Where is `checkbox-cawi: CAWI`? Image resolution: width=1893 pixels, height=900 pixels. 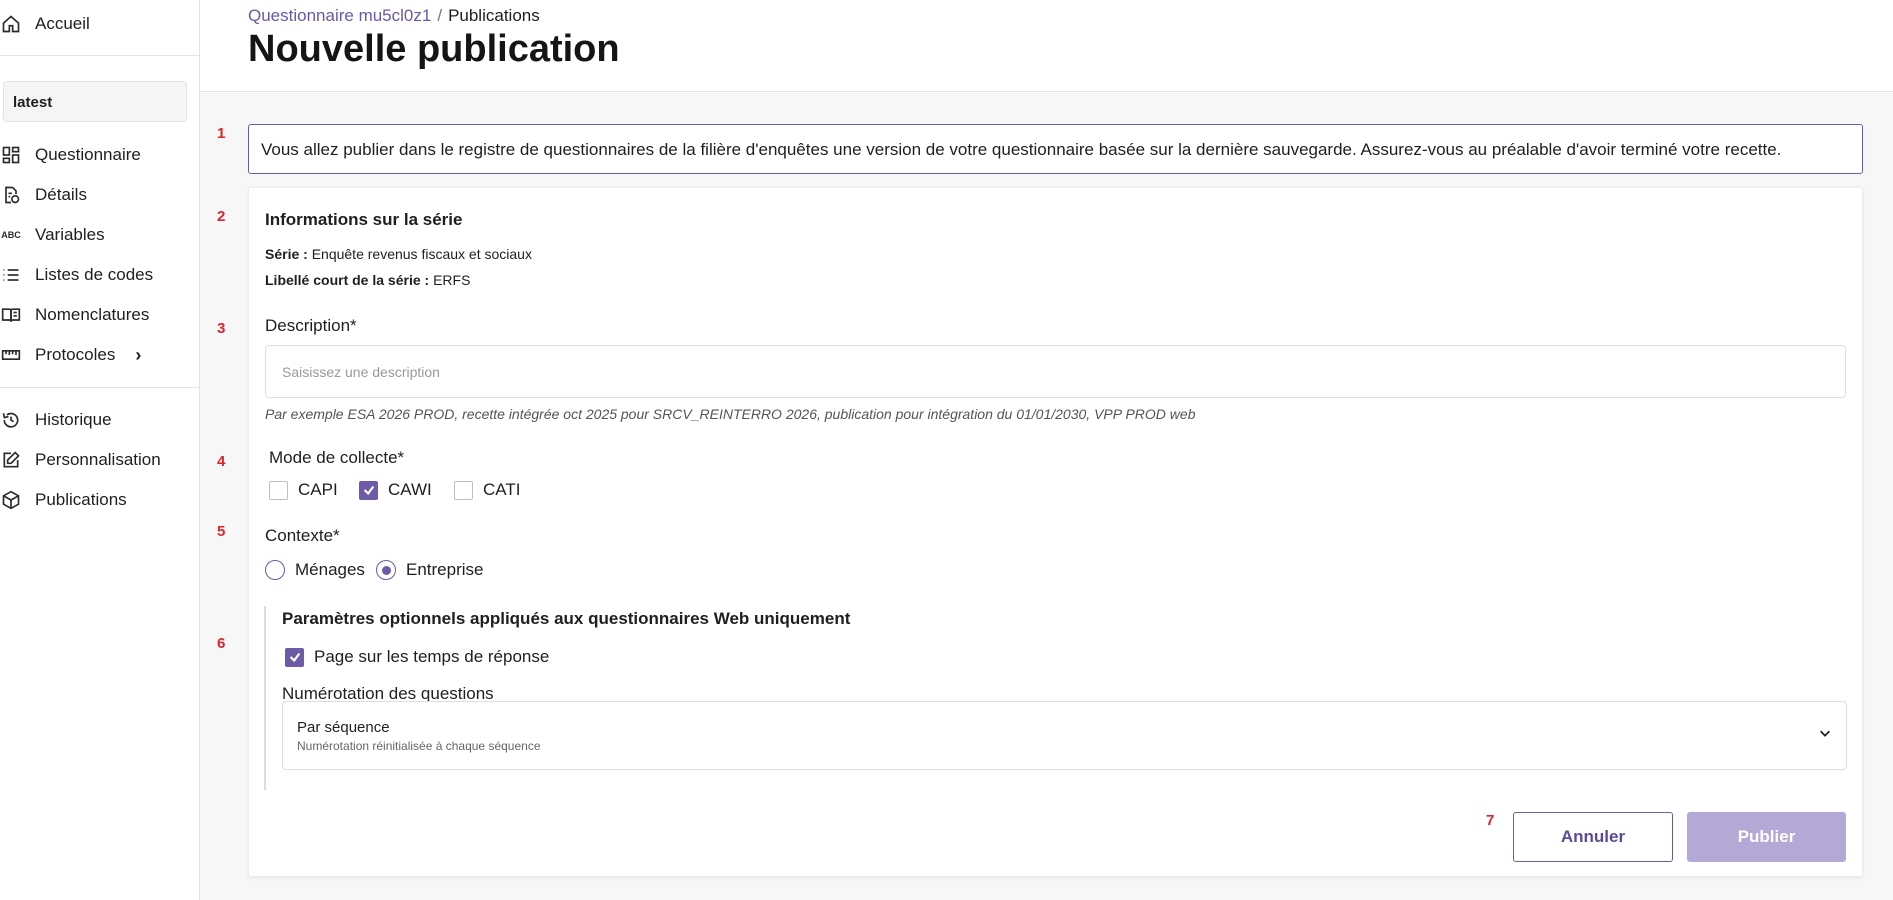 checkbox-cawi: CAWI is located at coordinates (395, 490).